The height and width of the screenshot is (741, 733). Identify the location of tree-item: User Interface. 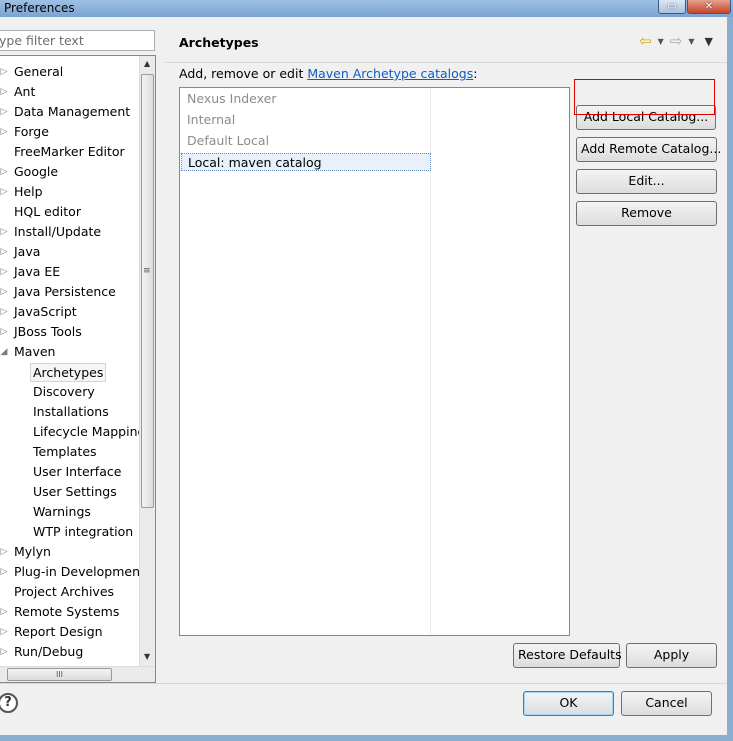
(69, 472).